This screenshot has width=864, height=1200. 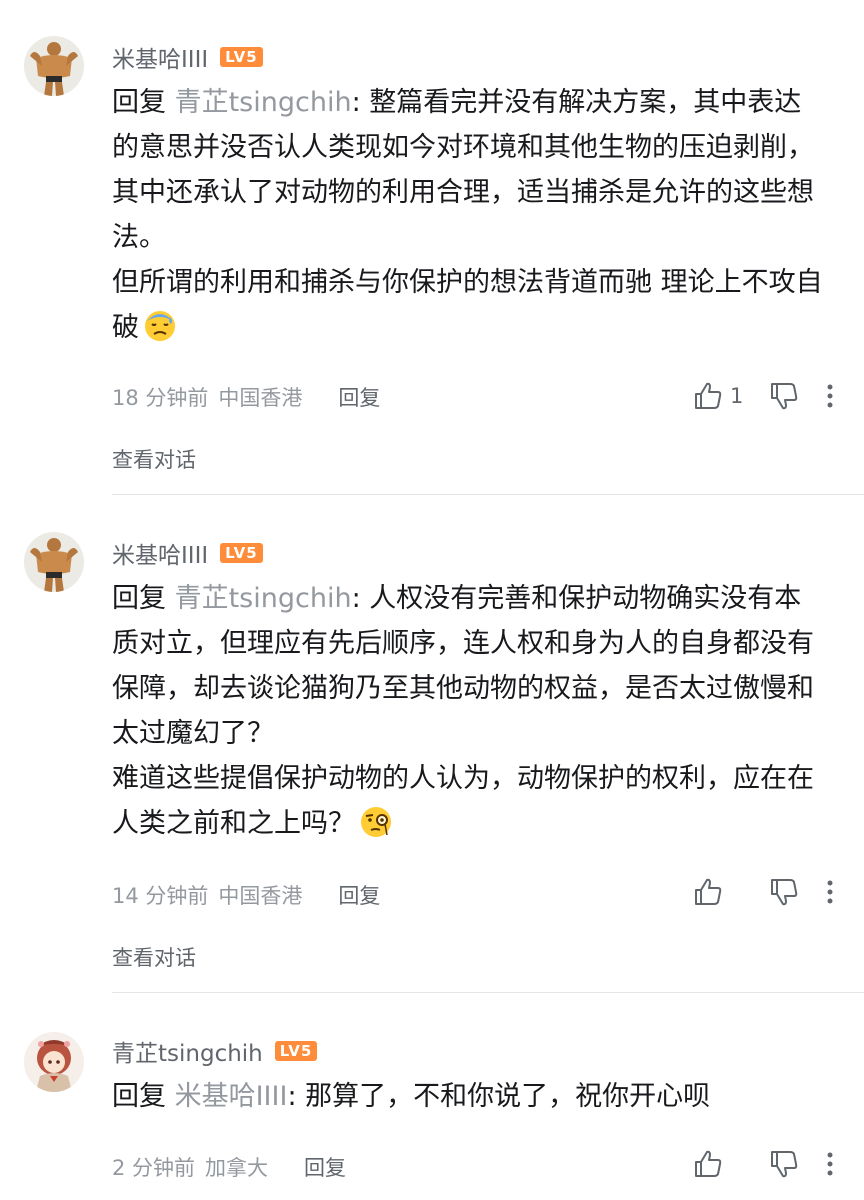 What do you see at coordinates (160, 896) in the screenshot?
I see `comment-time: 14 分钟前` at bounding box center [160, 896].